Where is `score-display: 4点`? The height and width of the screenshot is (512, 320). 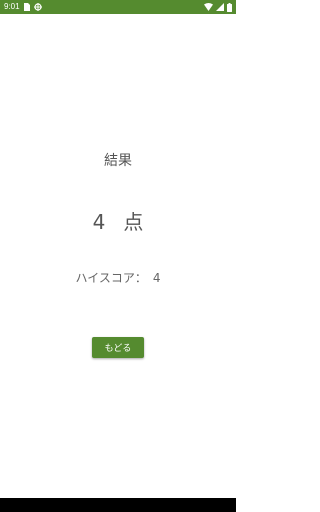 score-display: 4点 is located at coordinates (118, 220).